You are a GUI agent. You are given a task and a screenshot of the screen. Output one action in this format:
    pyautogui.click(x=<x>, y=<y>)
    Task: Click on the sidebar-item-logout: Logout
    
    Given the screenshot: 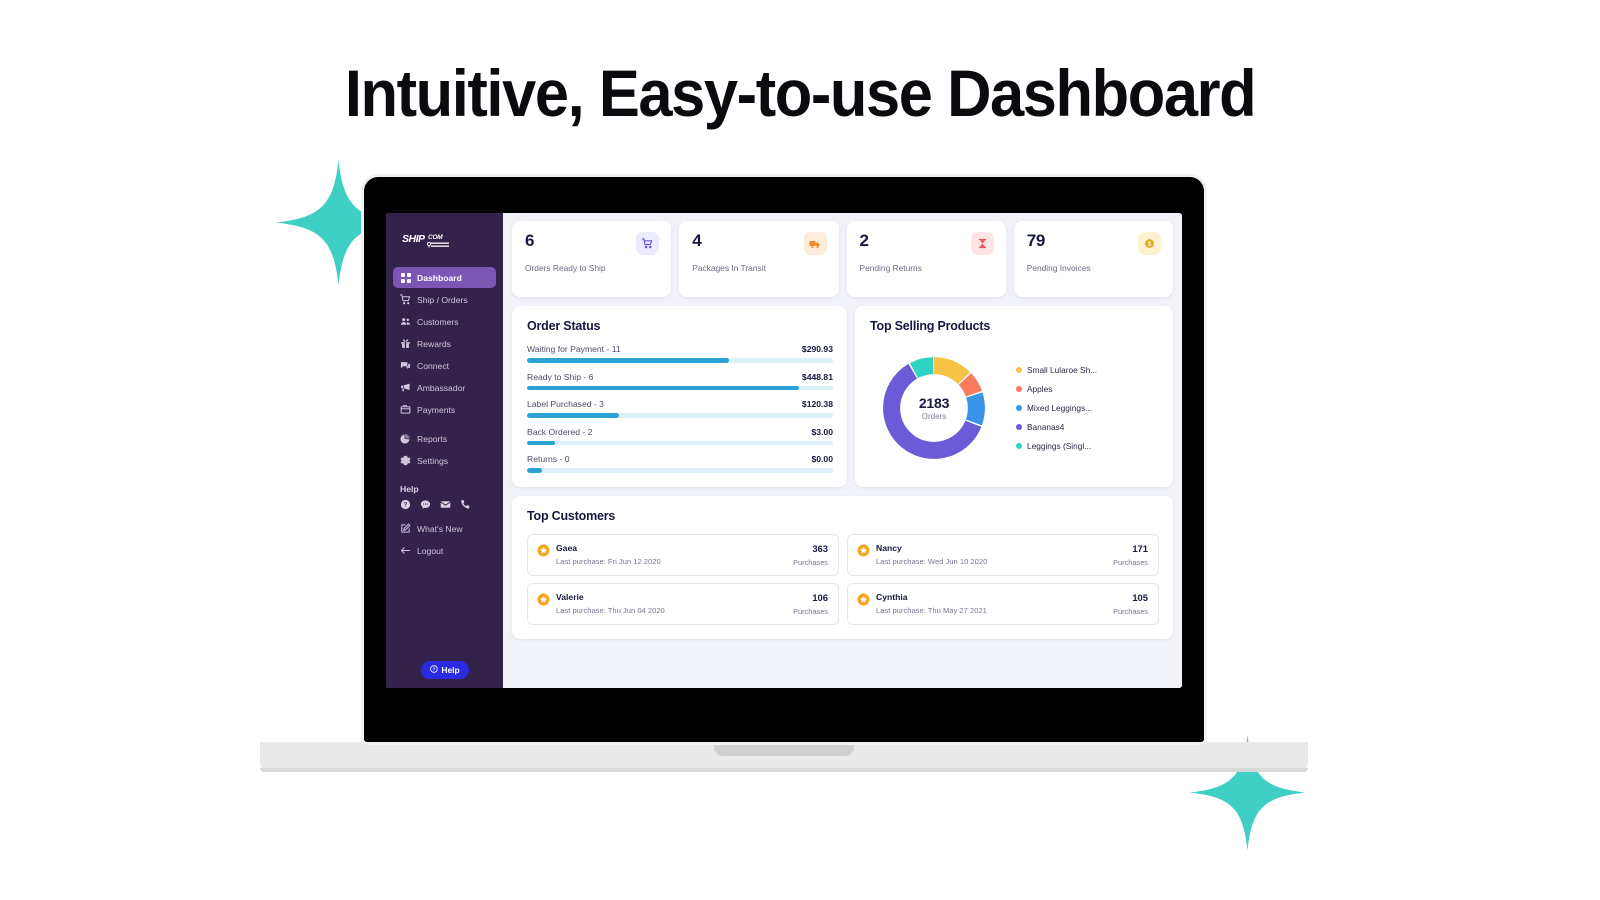 What is the action you would take?
    pyautogui.click(x=444, y=550)
    